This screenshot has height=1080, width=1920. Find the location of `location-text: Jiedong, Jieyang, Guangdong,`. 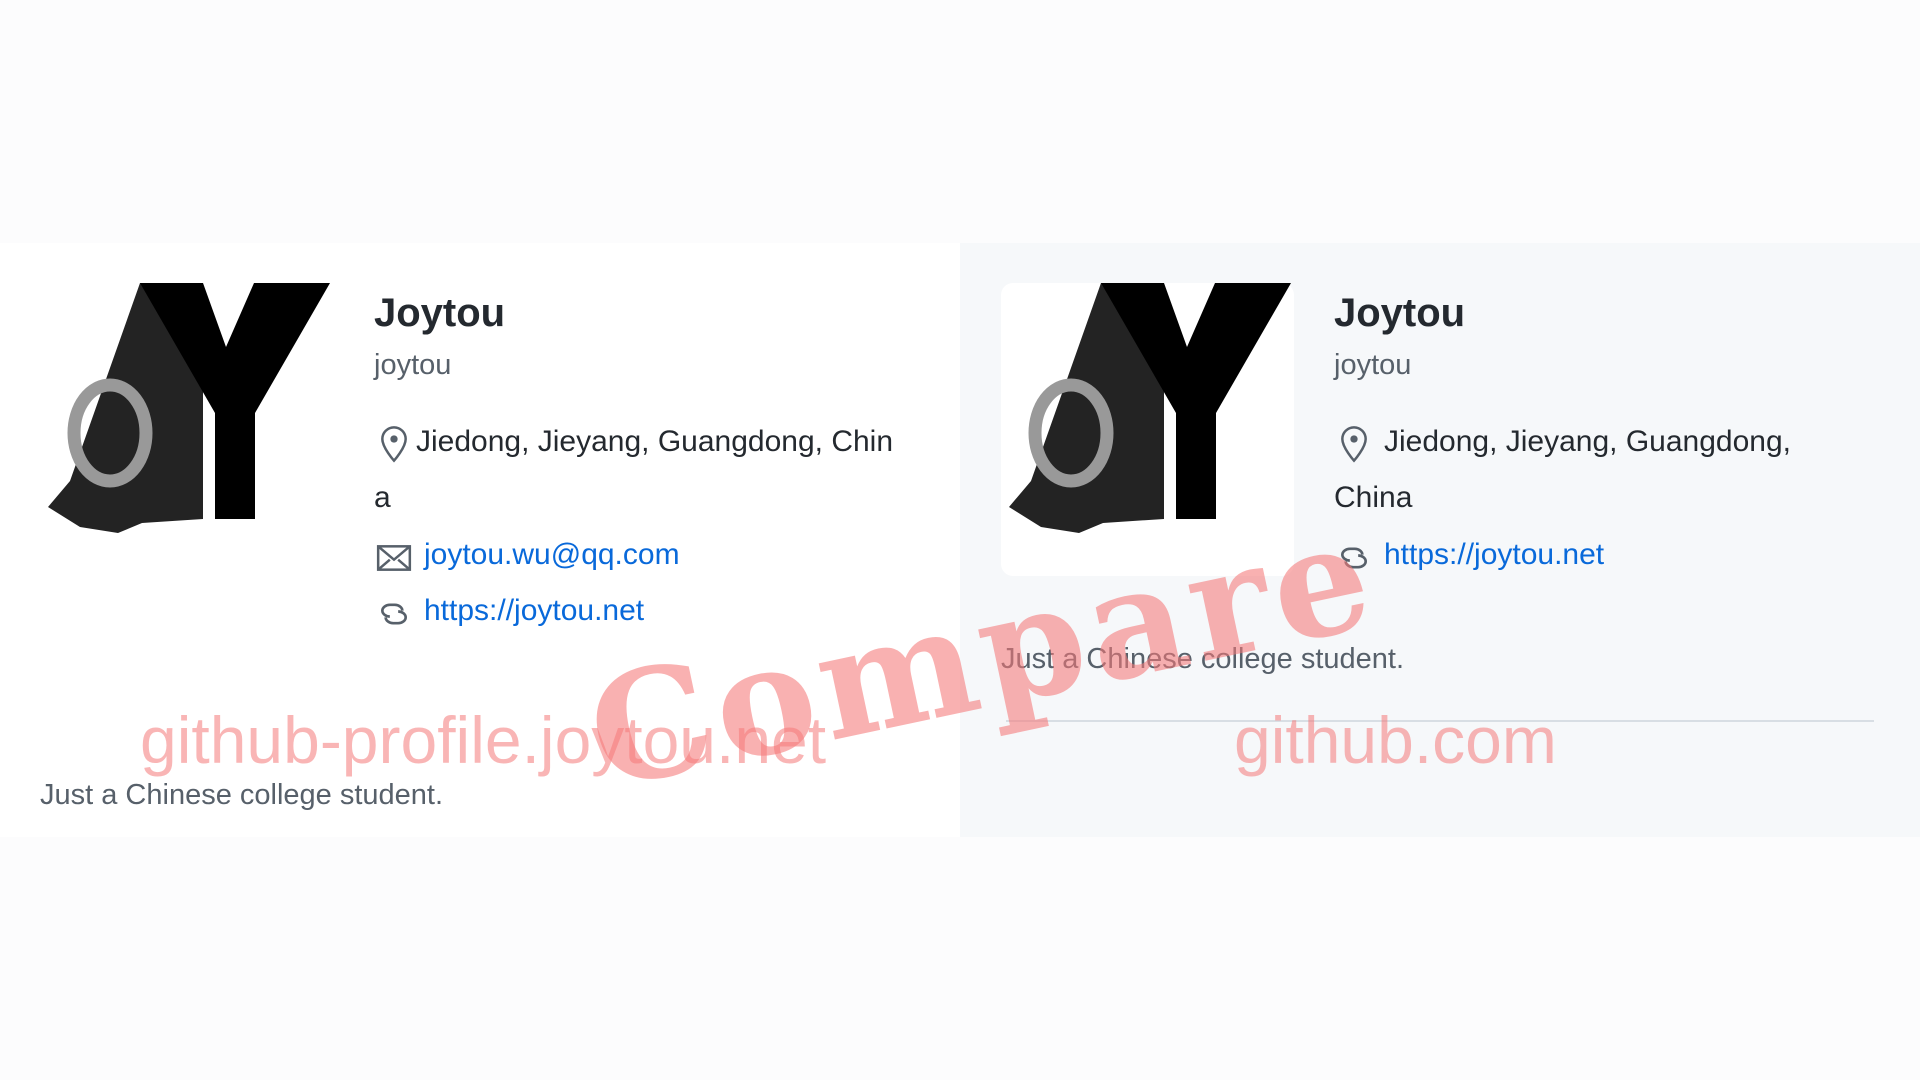

location-text: Jiedong, Jieyang, Guangdong, is located at coordinates (1587, 441).